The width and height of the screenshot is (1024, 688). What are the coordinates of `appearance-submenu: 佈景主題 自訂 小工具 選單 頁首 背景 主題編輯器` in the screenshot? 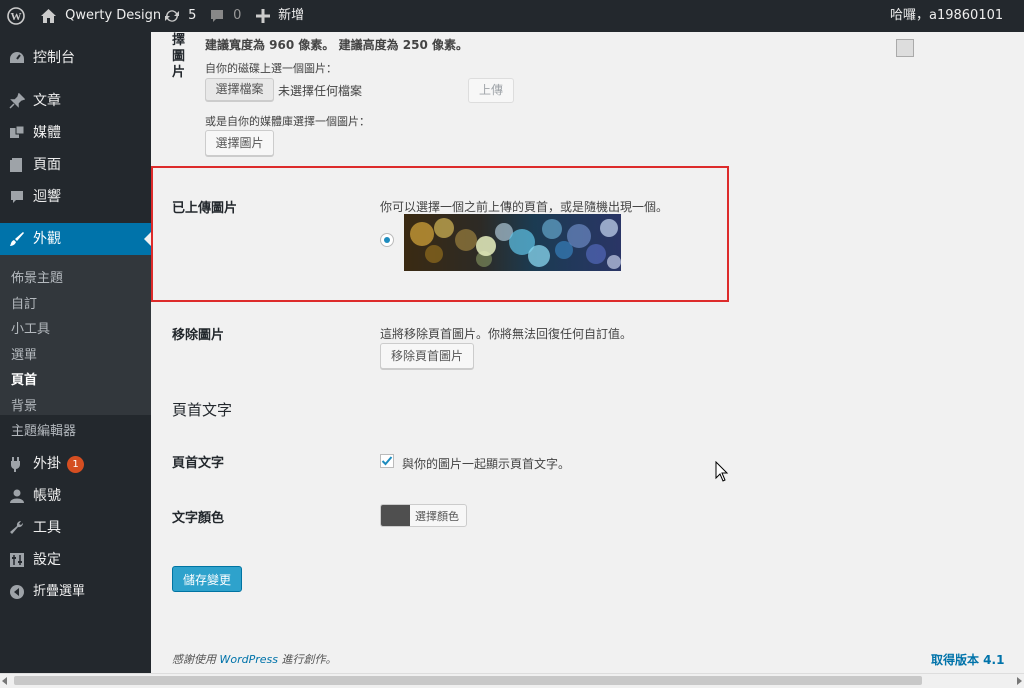 It's located at (75, 347).